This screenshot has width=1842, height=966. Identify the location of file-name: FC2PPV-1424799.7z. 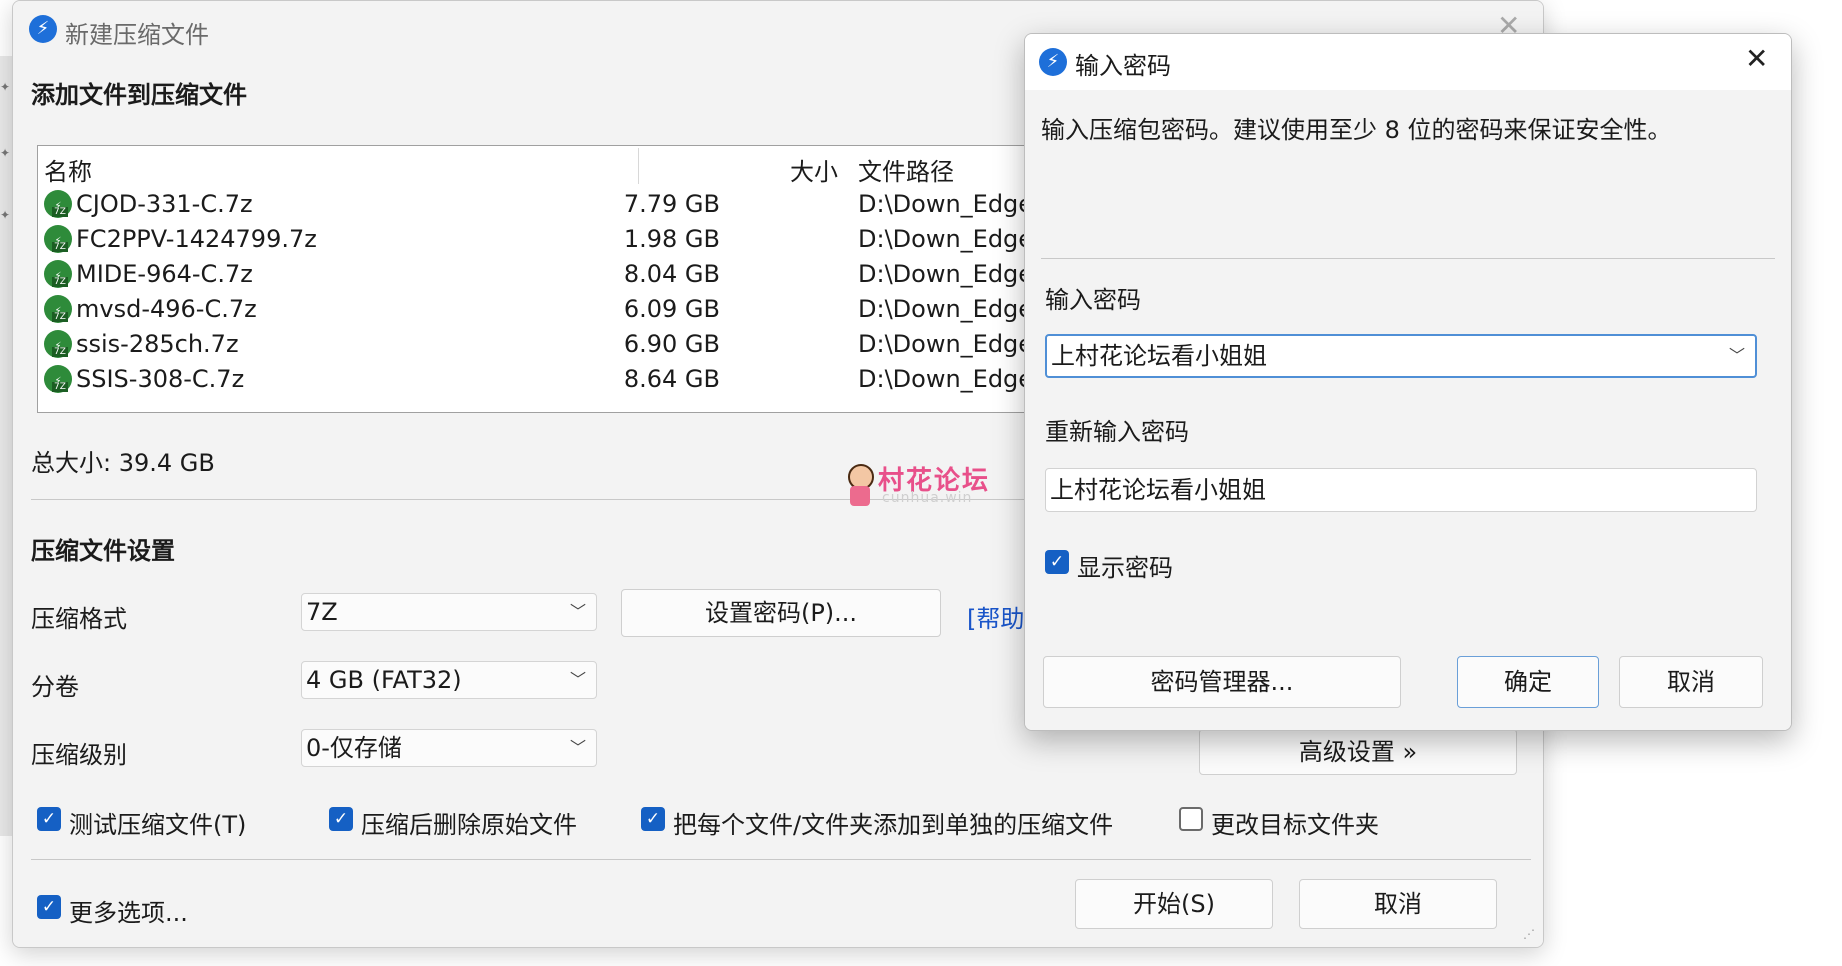
(196, 239).